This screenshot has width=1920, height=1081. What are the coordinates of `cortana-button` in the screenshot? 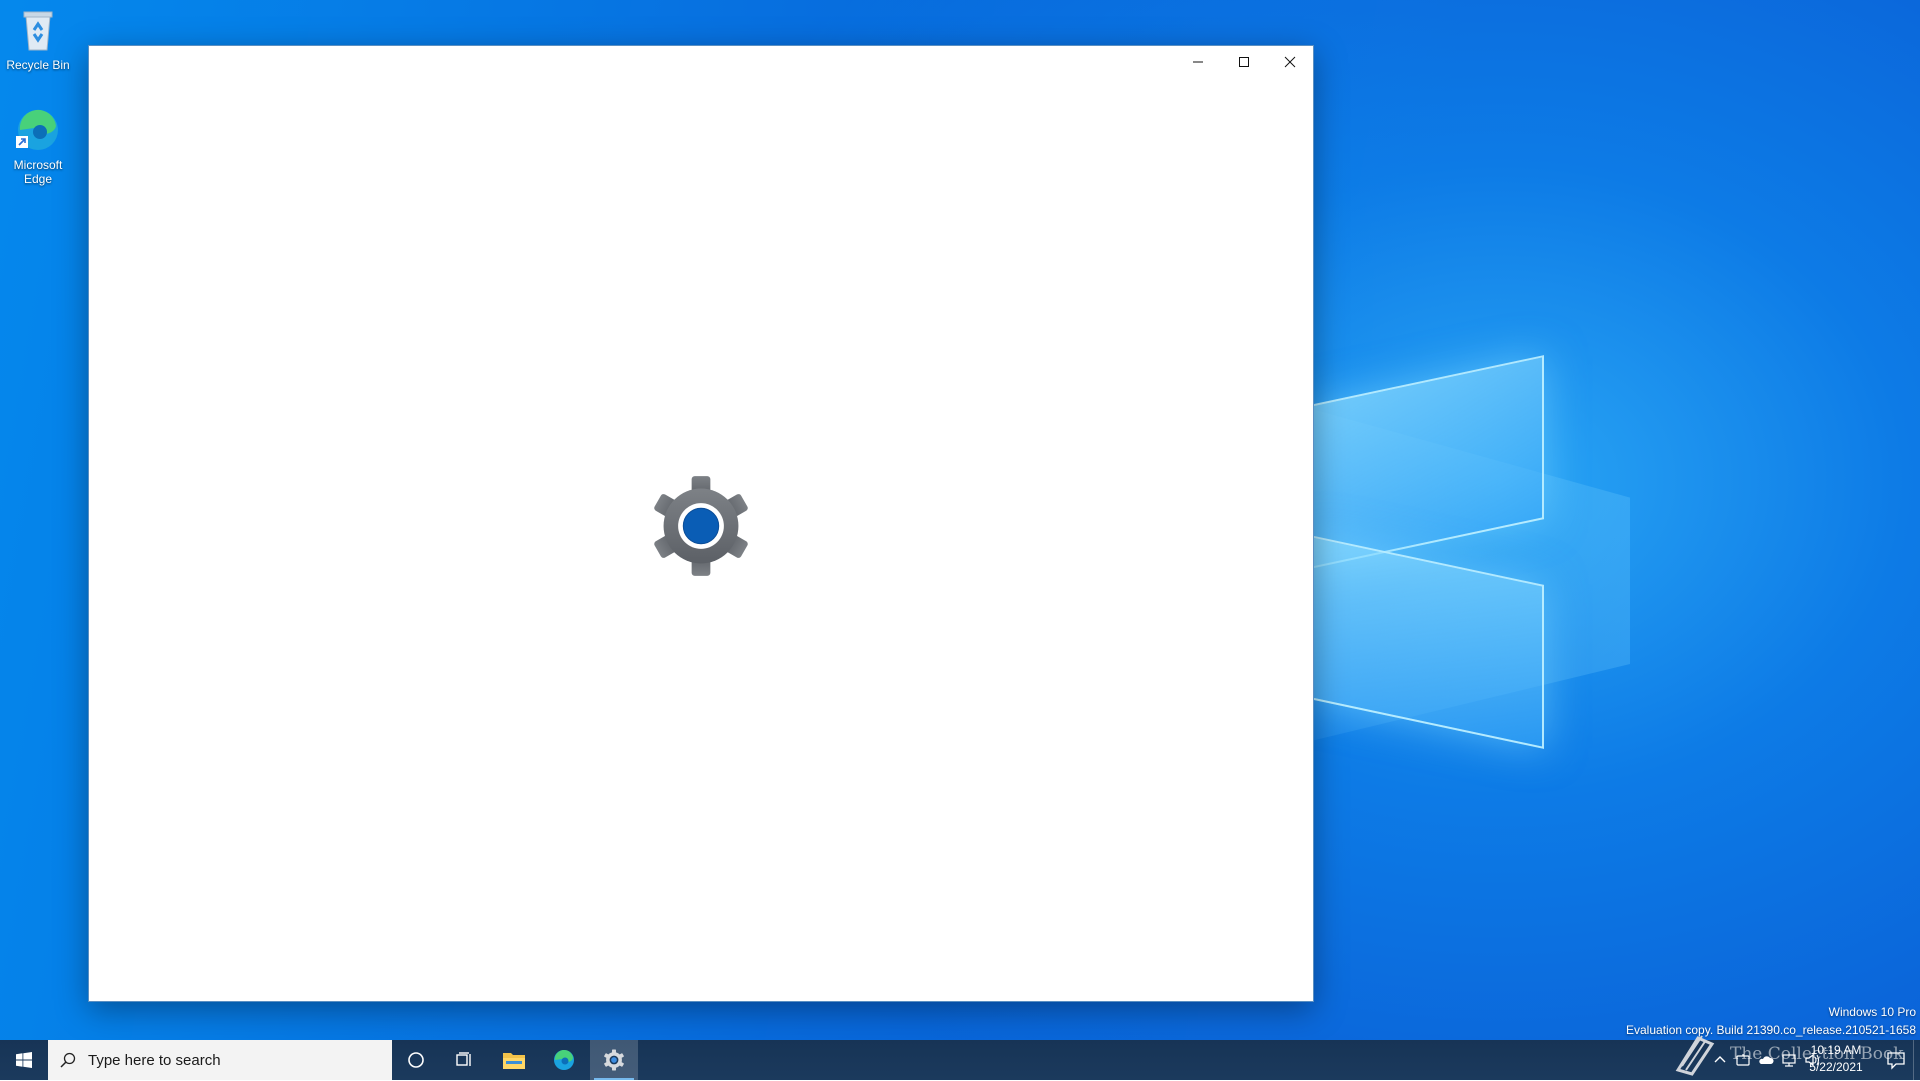 It's located at (416, 1060).